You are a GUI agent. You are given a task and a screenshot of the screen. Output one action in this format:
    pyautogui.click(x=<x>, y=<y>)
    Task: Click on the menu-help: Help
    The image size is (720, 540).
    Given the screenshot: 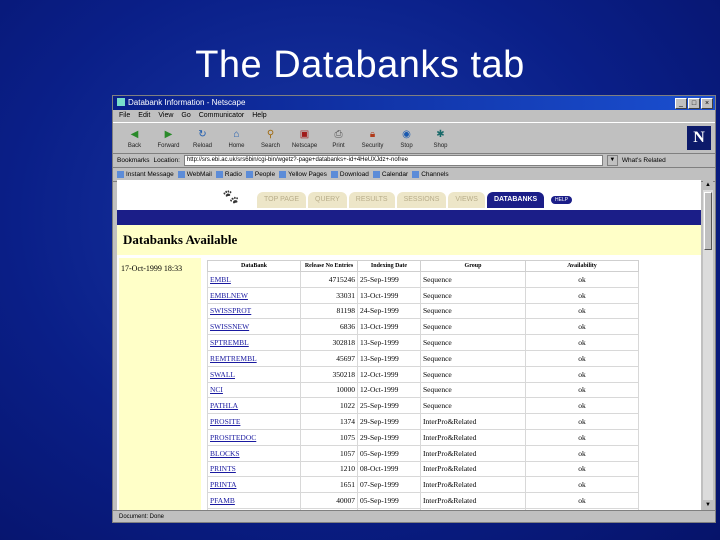 What is the action you would take?
    pyautogui.click(x=259, y=116)
    